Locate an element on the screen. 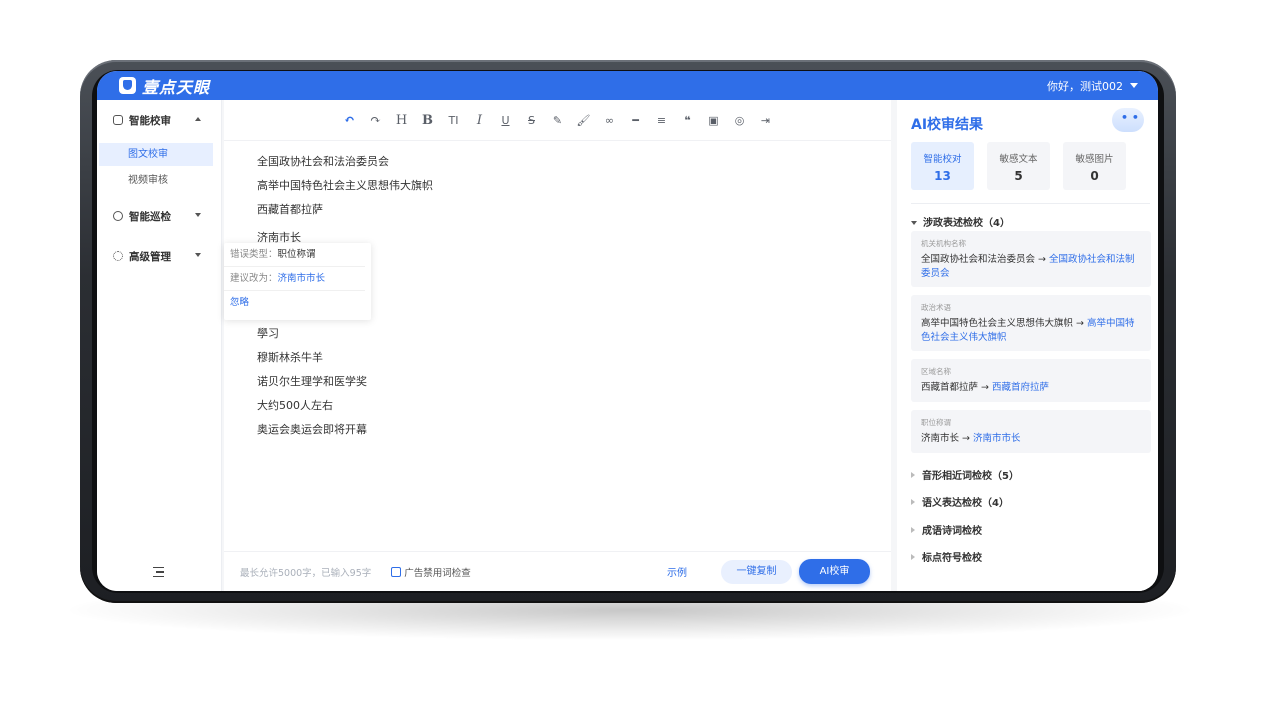 The width and height of the screenshot is (1269, 725). text-line: 學习 is located at coordinates (574, 338).